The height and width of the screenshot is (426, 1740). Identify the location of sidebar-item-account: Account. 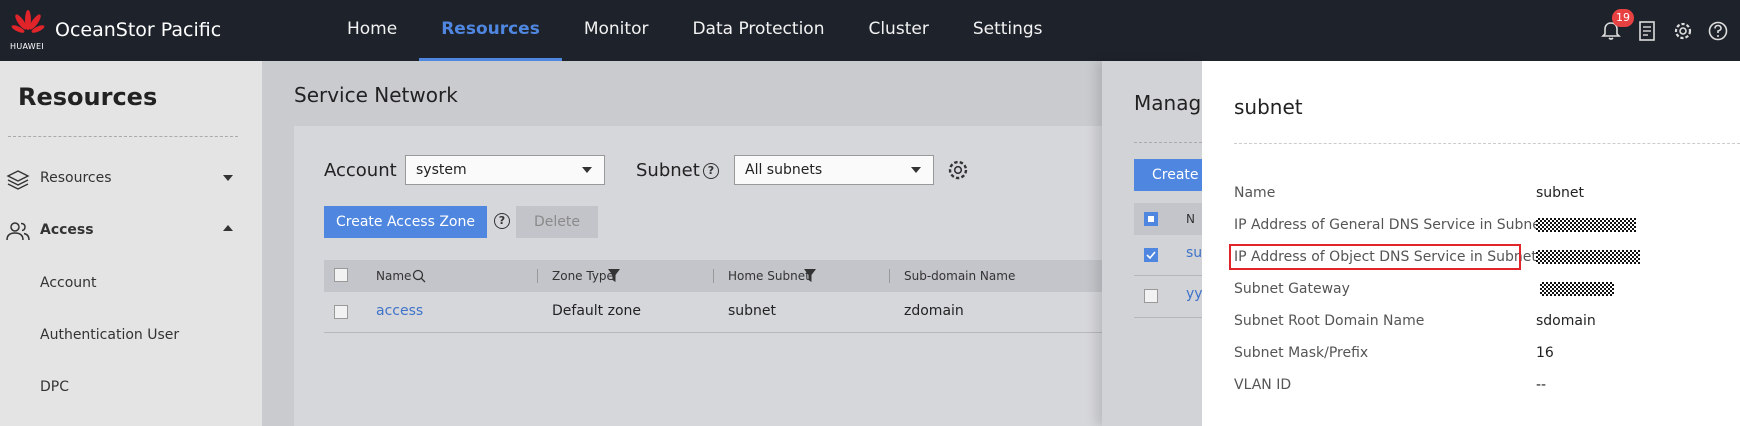
(68, 283).